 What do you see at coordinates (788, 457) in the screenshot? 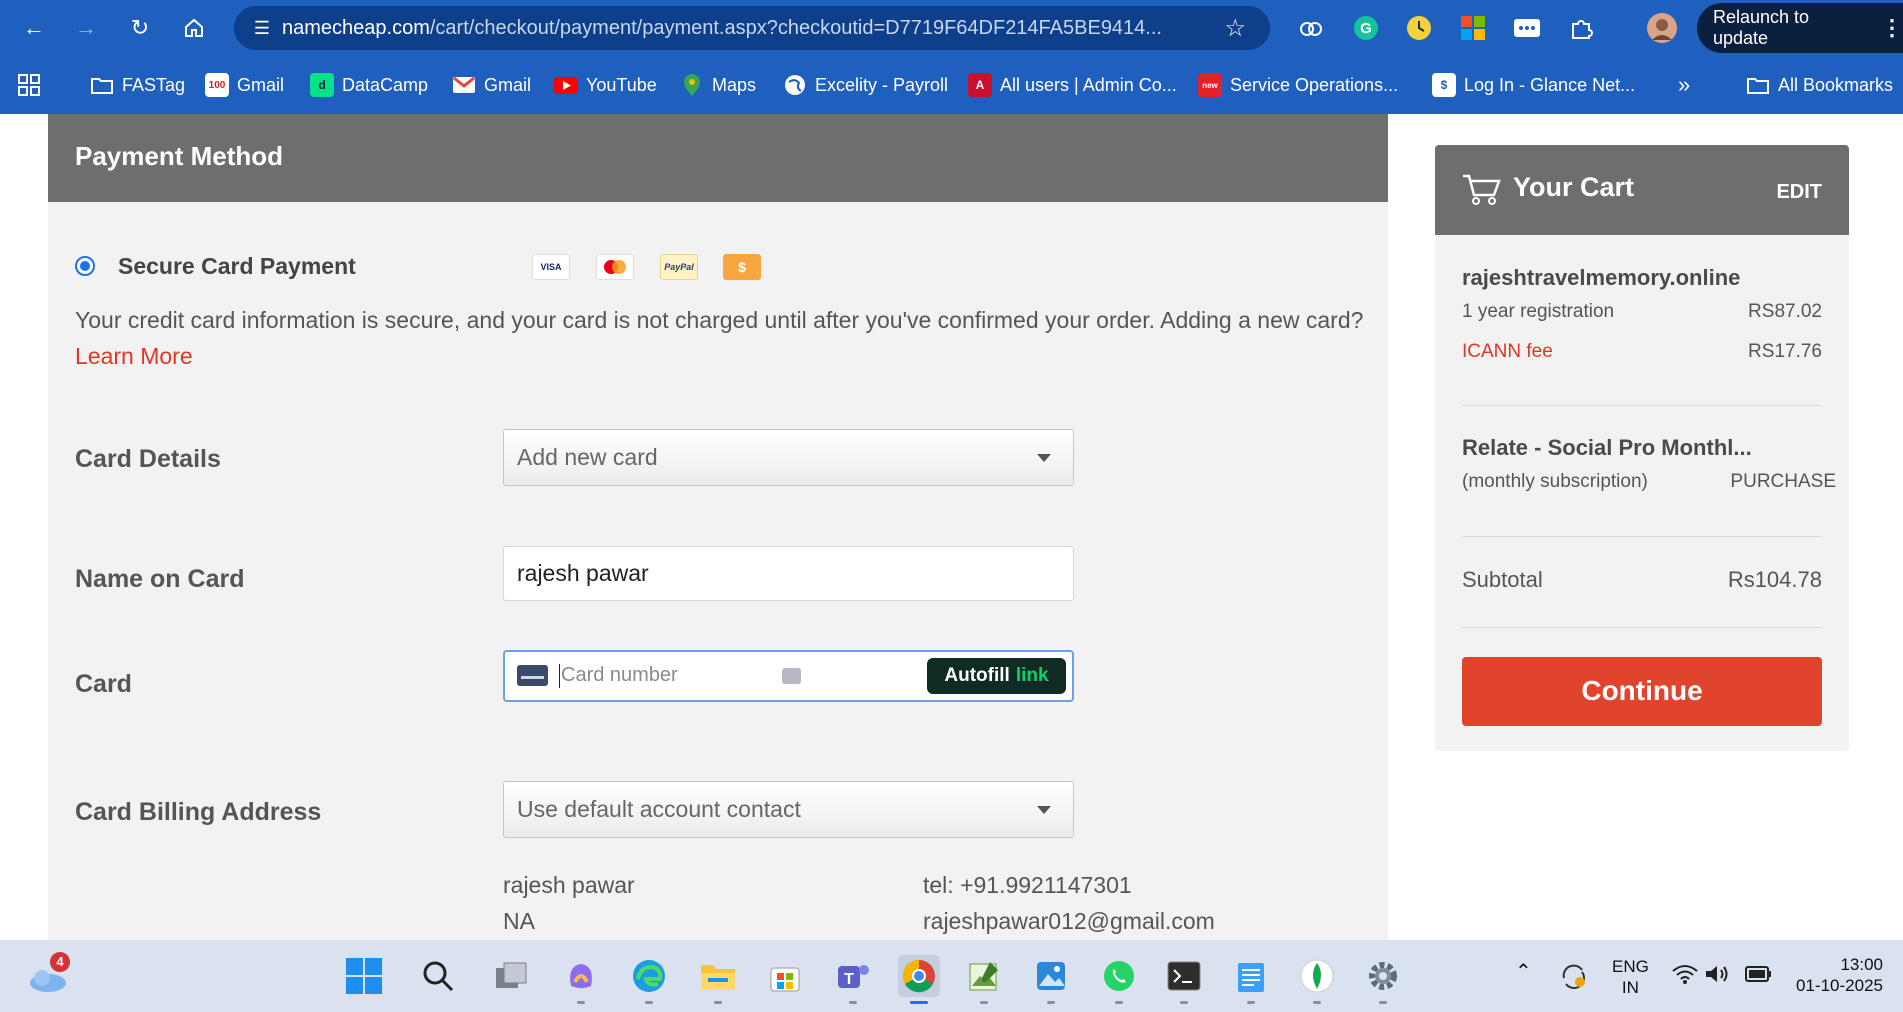
I see `card-details-select: Add new card` at bounding box center [788, 457].